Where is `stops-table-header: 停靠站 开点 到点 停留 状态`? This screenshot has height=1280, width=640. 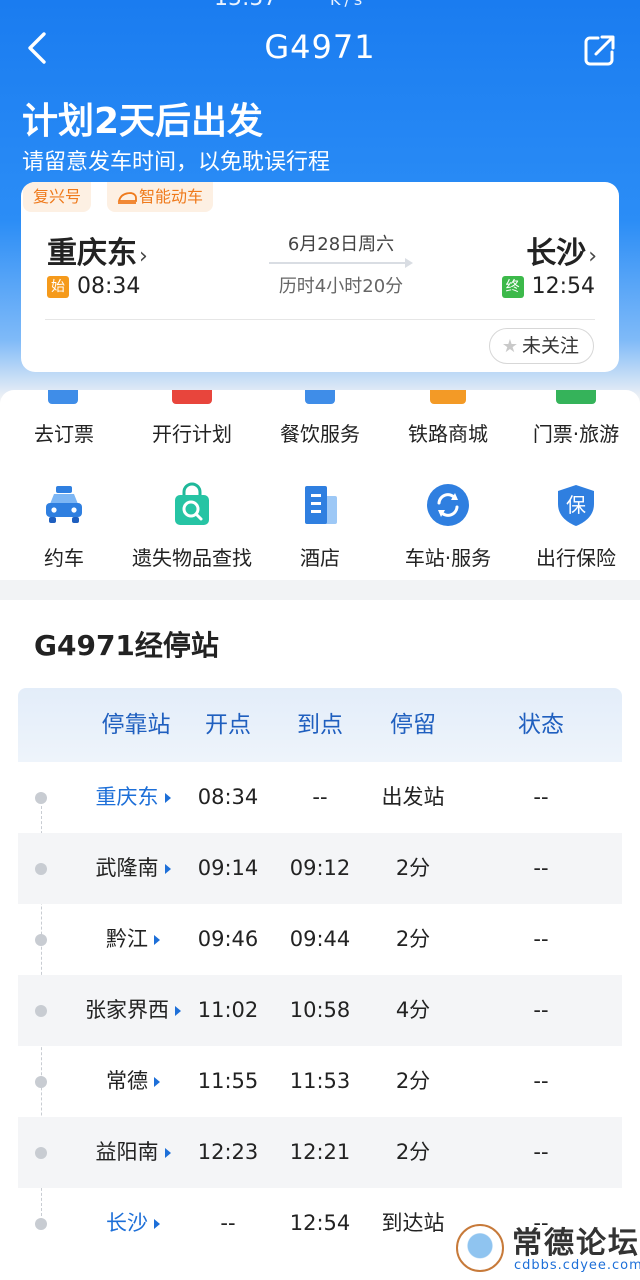 stops-table-header: 停靠站 开点 到点 停留 状态 is located at coordinates (320, 725).